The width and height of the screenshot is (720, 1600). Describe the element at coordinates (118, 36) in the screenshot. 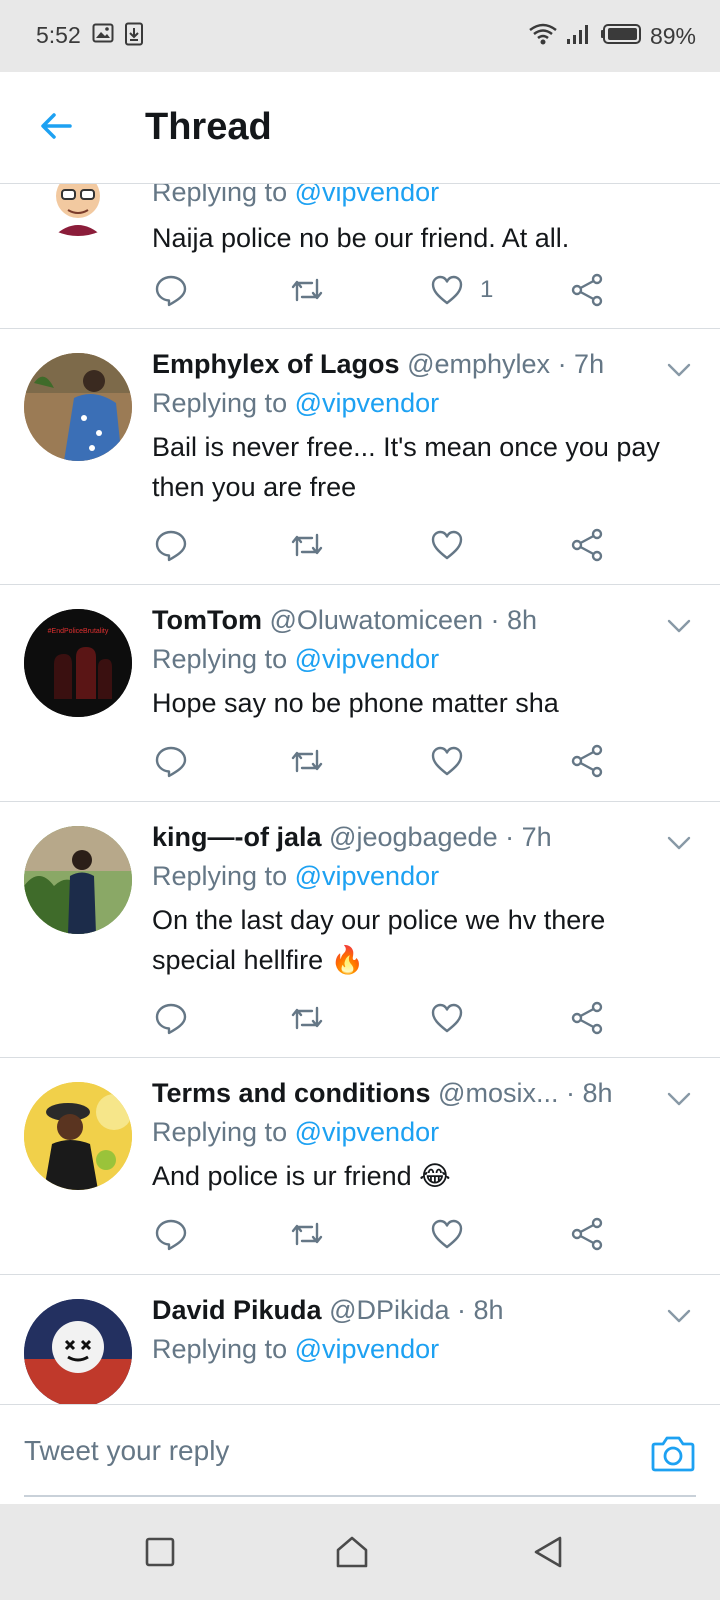

I see `status-notification-icons` at that location.